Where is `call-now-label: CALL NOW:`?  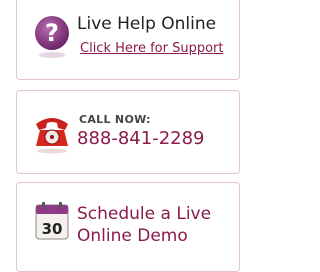 call-now-label: CALL NOW: is located at coordinates (115, 119).